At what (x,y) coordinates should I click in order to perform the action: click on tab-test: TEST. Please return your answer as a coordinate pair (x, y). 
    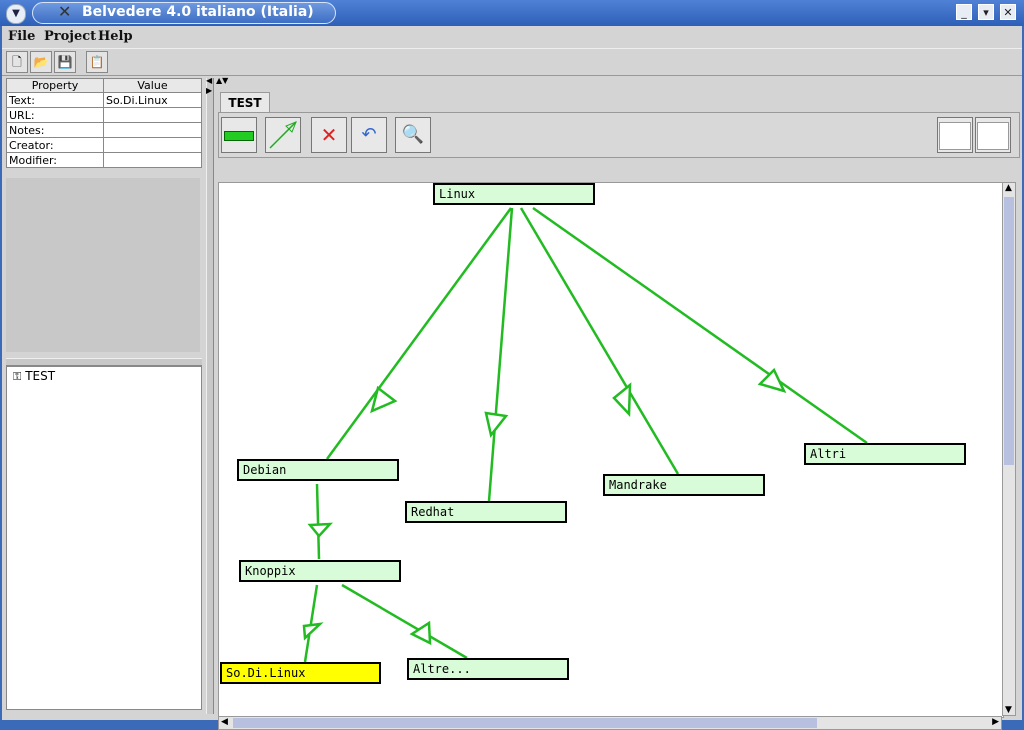
    Looking at the image, I should click on (245, 102).